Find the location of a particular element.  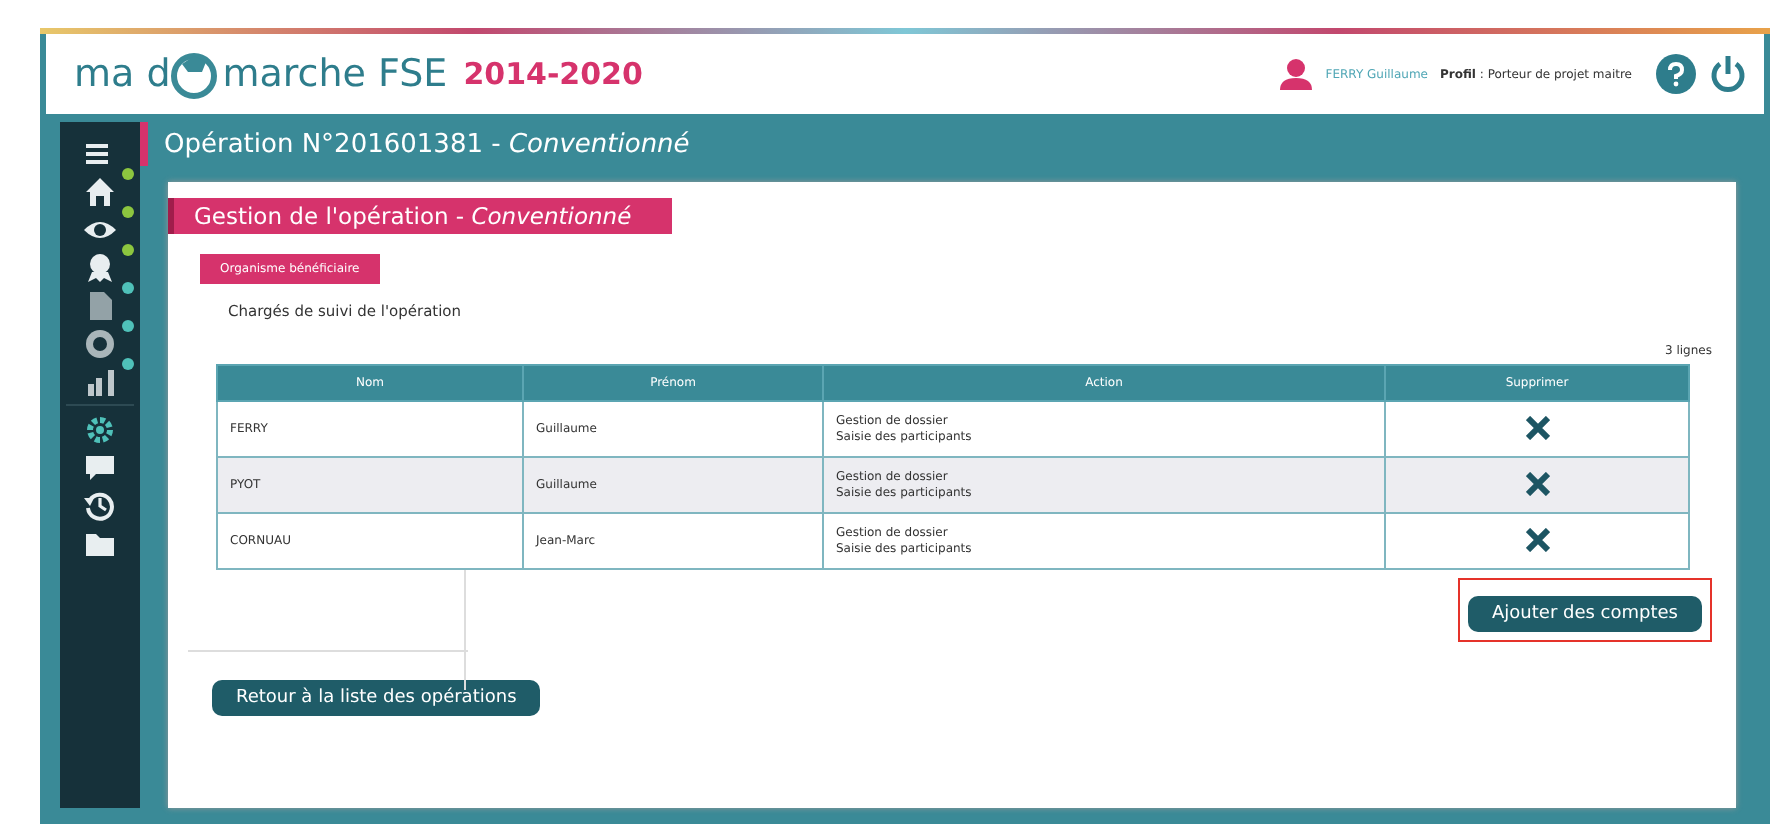

history-icon is located at coordinates (100, 505).